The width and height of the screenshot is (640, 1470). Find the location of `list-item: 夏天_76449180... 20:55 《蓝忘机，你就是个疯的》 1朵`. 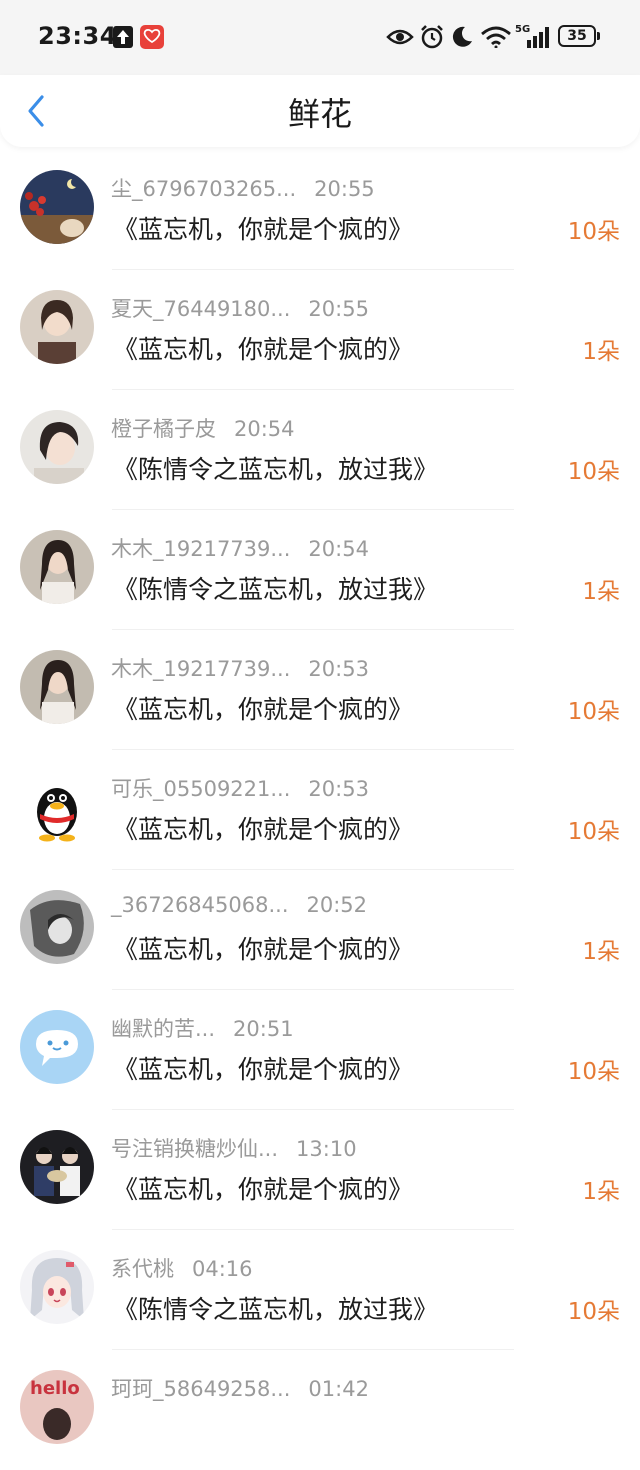

list-item: 夏天_76449180... 20:55 《蓝忘机，你就是个疯的》 1朵 is located at coordinates (320, 330).